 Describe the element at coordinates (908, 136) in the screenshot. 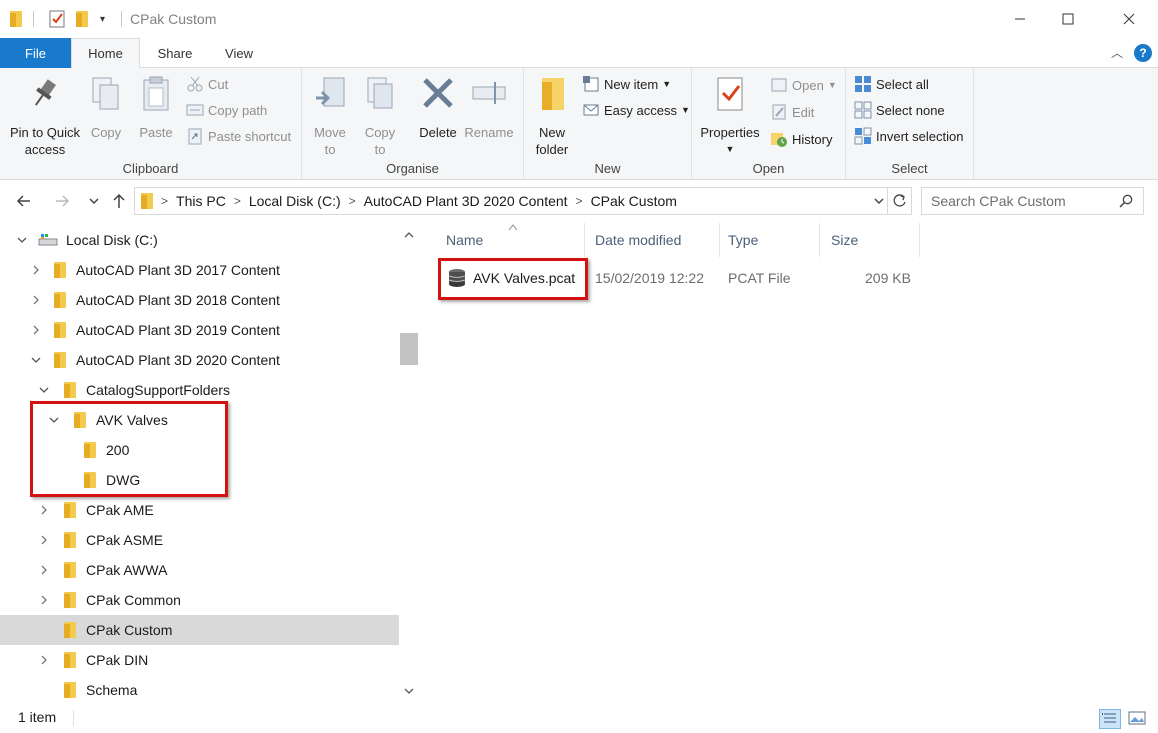

I see `invert-selection-button: Invert selection` at that location.